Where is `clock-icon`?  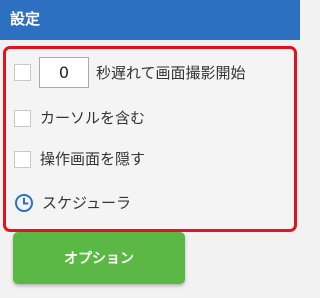
clock-icon is located at coordinates (24, 203).